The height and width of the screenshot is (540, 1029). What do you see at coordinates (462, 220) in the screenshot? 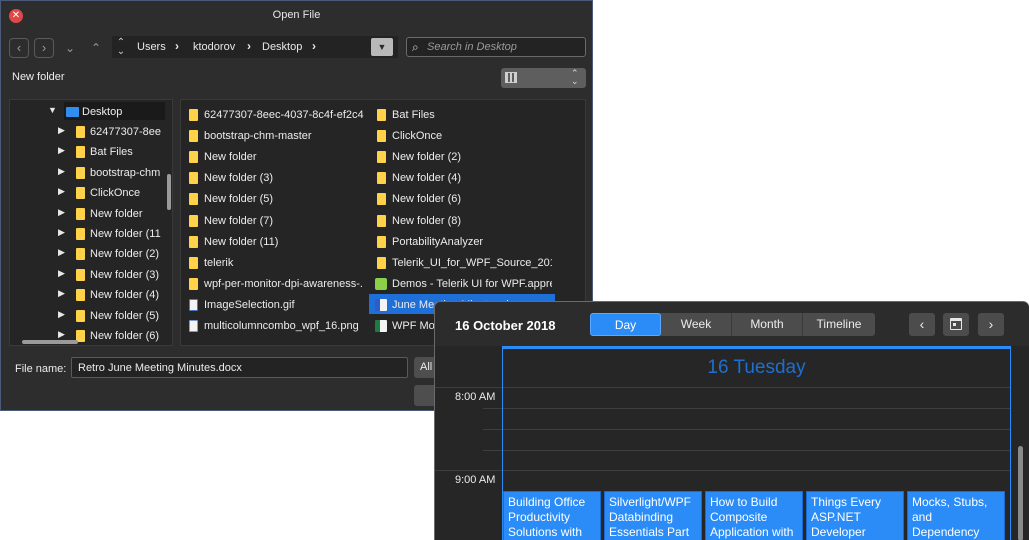
I see `folder-item: New folder (8)` at bounding box center [462, 220].